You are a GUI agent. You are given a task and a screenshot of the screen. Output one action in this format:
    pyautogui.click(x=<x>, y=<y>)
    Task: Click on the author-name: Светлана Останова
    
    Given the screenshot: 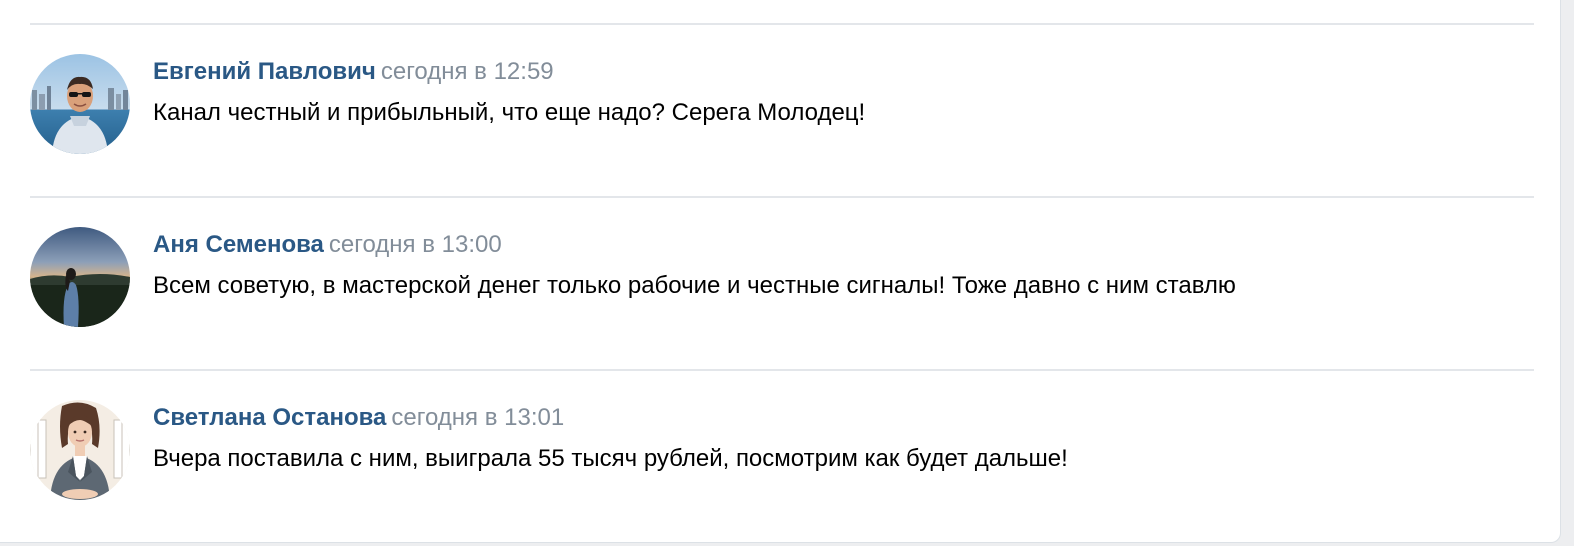 What is the action you would take?
    pyautogui.click(x=269, y=417)
    